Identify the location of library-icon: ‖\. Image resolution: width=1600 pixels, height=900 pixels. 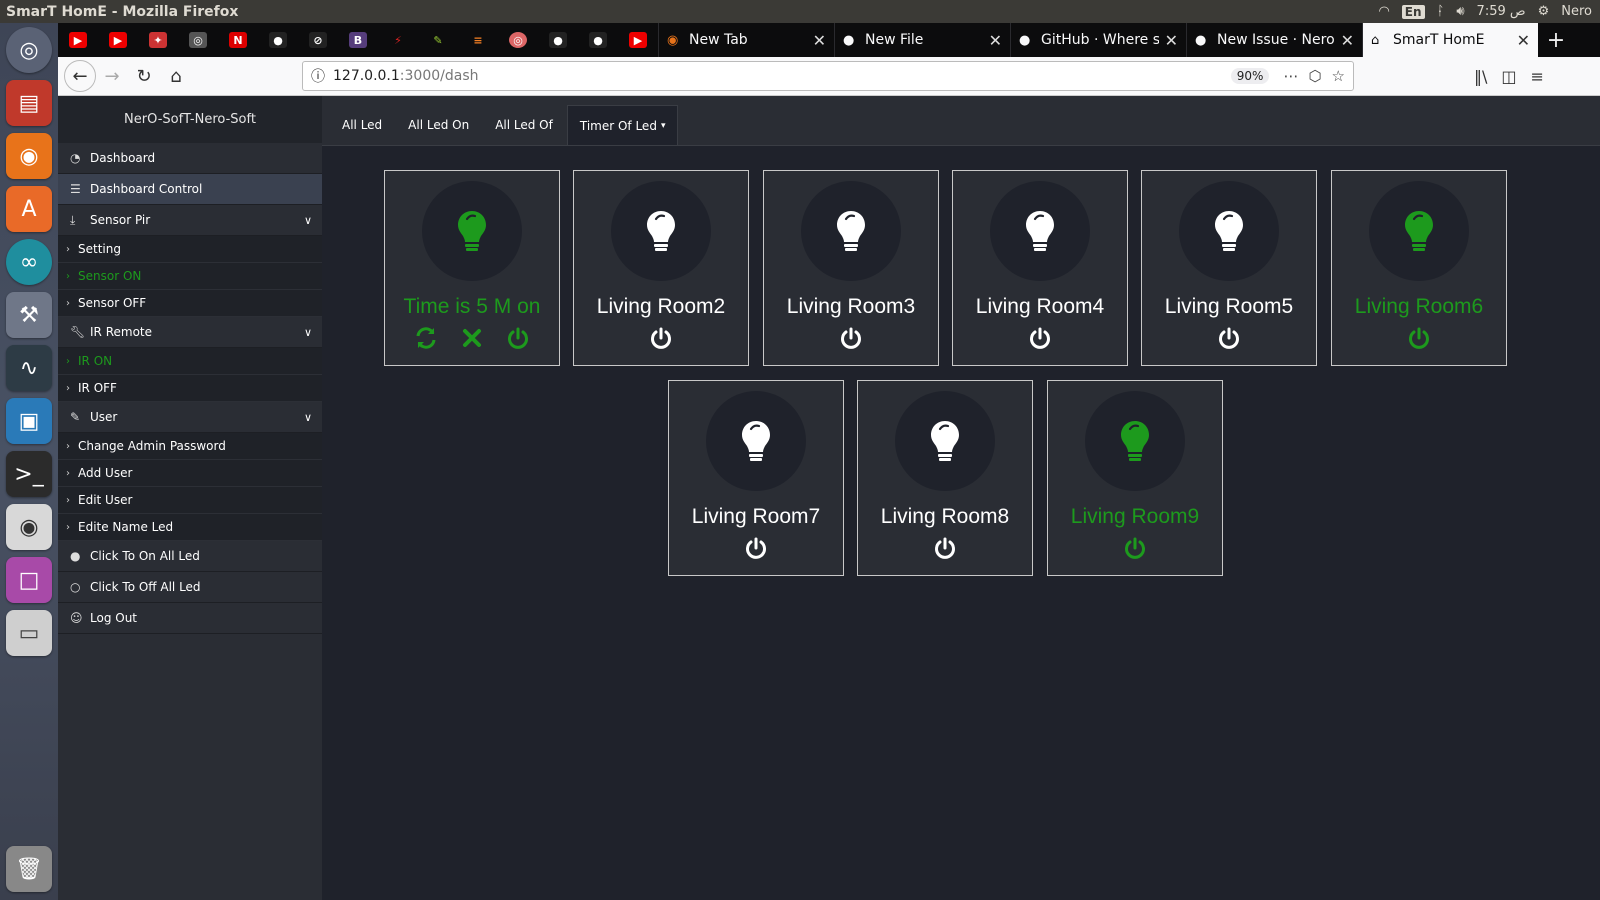
(1480, 76).